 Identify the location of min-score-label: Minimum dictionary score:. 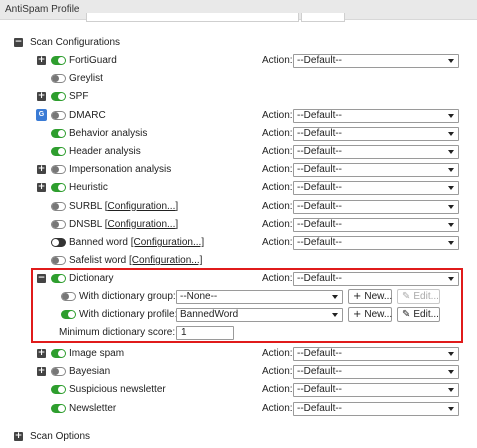
(117, 332).